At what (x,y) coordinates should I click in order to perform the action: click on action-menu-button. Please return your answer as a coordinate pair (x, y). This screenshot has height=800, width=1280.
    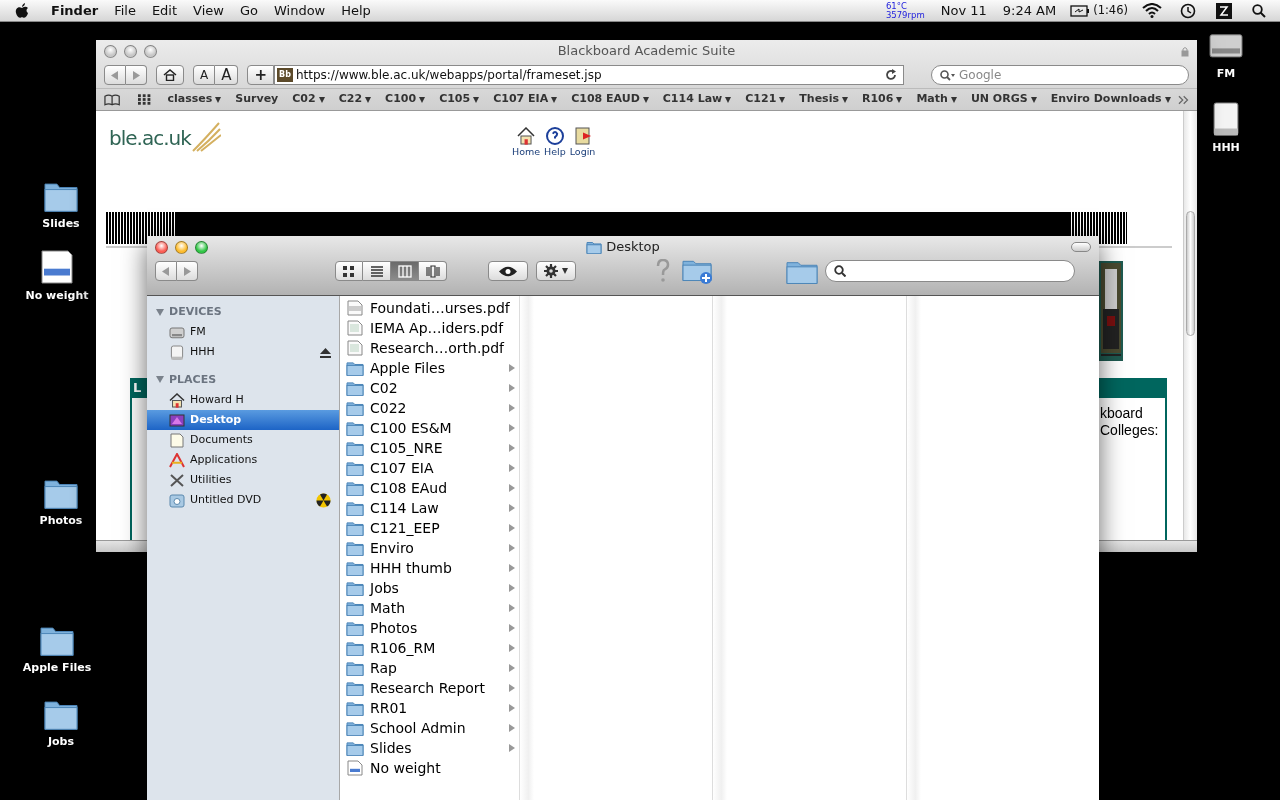
    Looking at the image, I should click on (556, 271).